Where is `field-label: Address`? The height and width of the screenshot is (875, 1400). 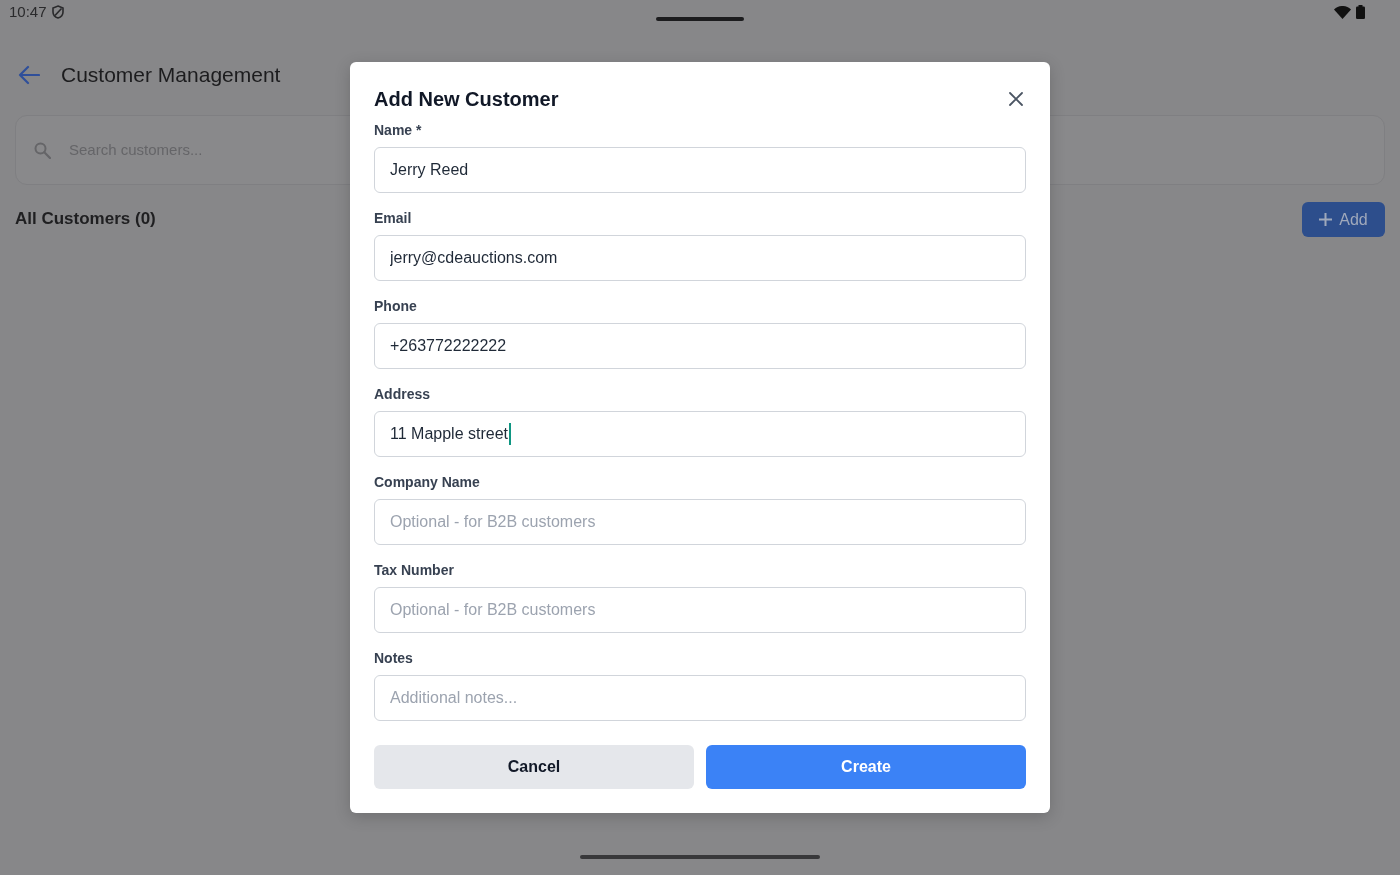
field-label: Address is located at coordinates (403, 394).